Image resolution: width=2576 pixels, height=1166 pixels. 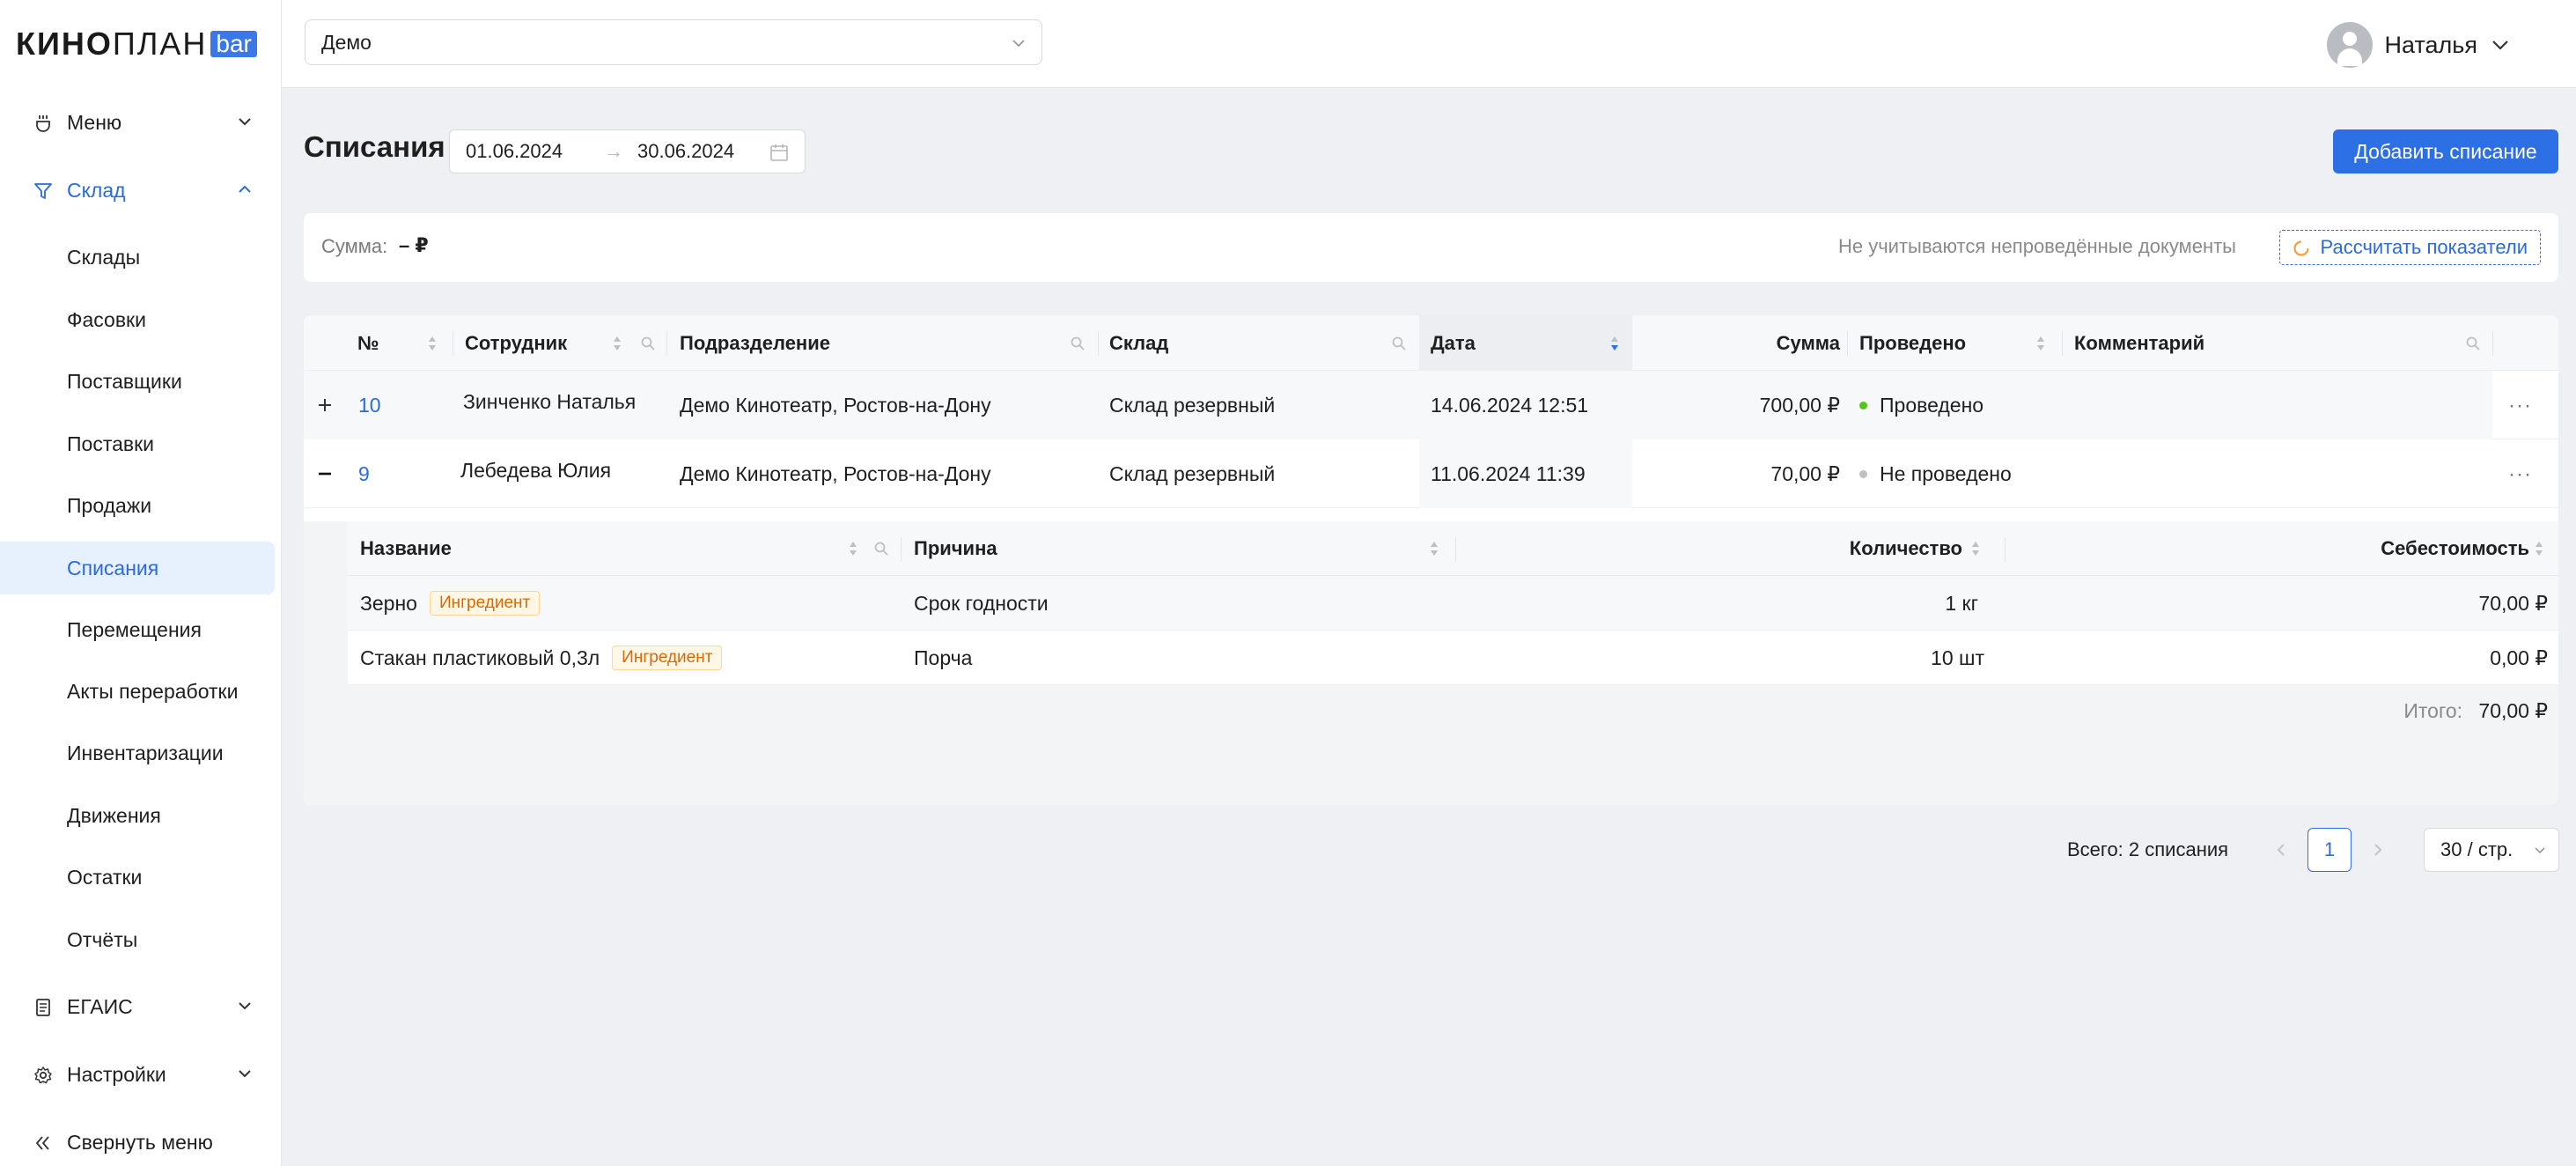 I want to click on menu-icon, so click(x=43, y=123).